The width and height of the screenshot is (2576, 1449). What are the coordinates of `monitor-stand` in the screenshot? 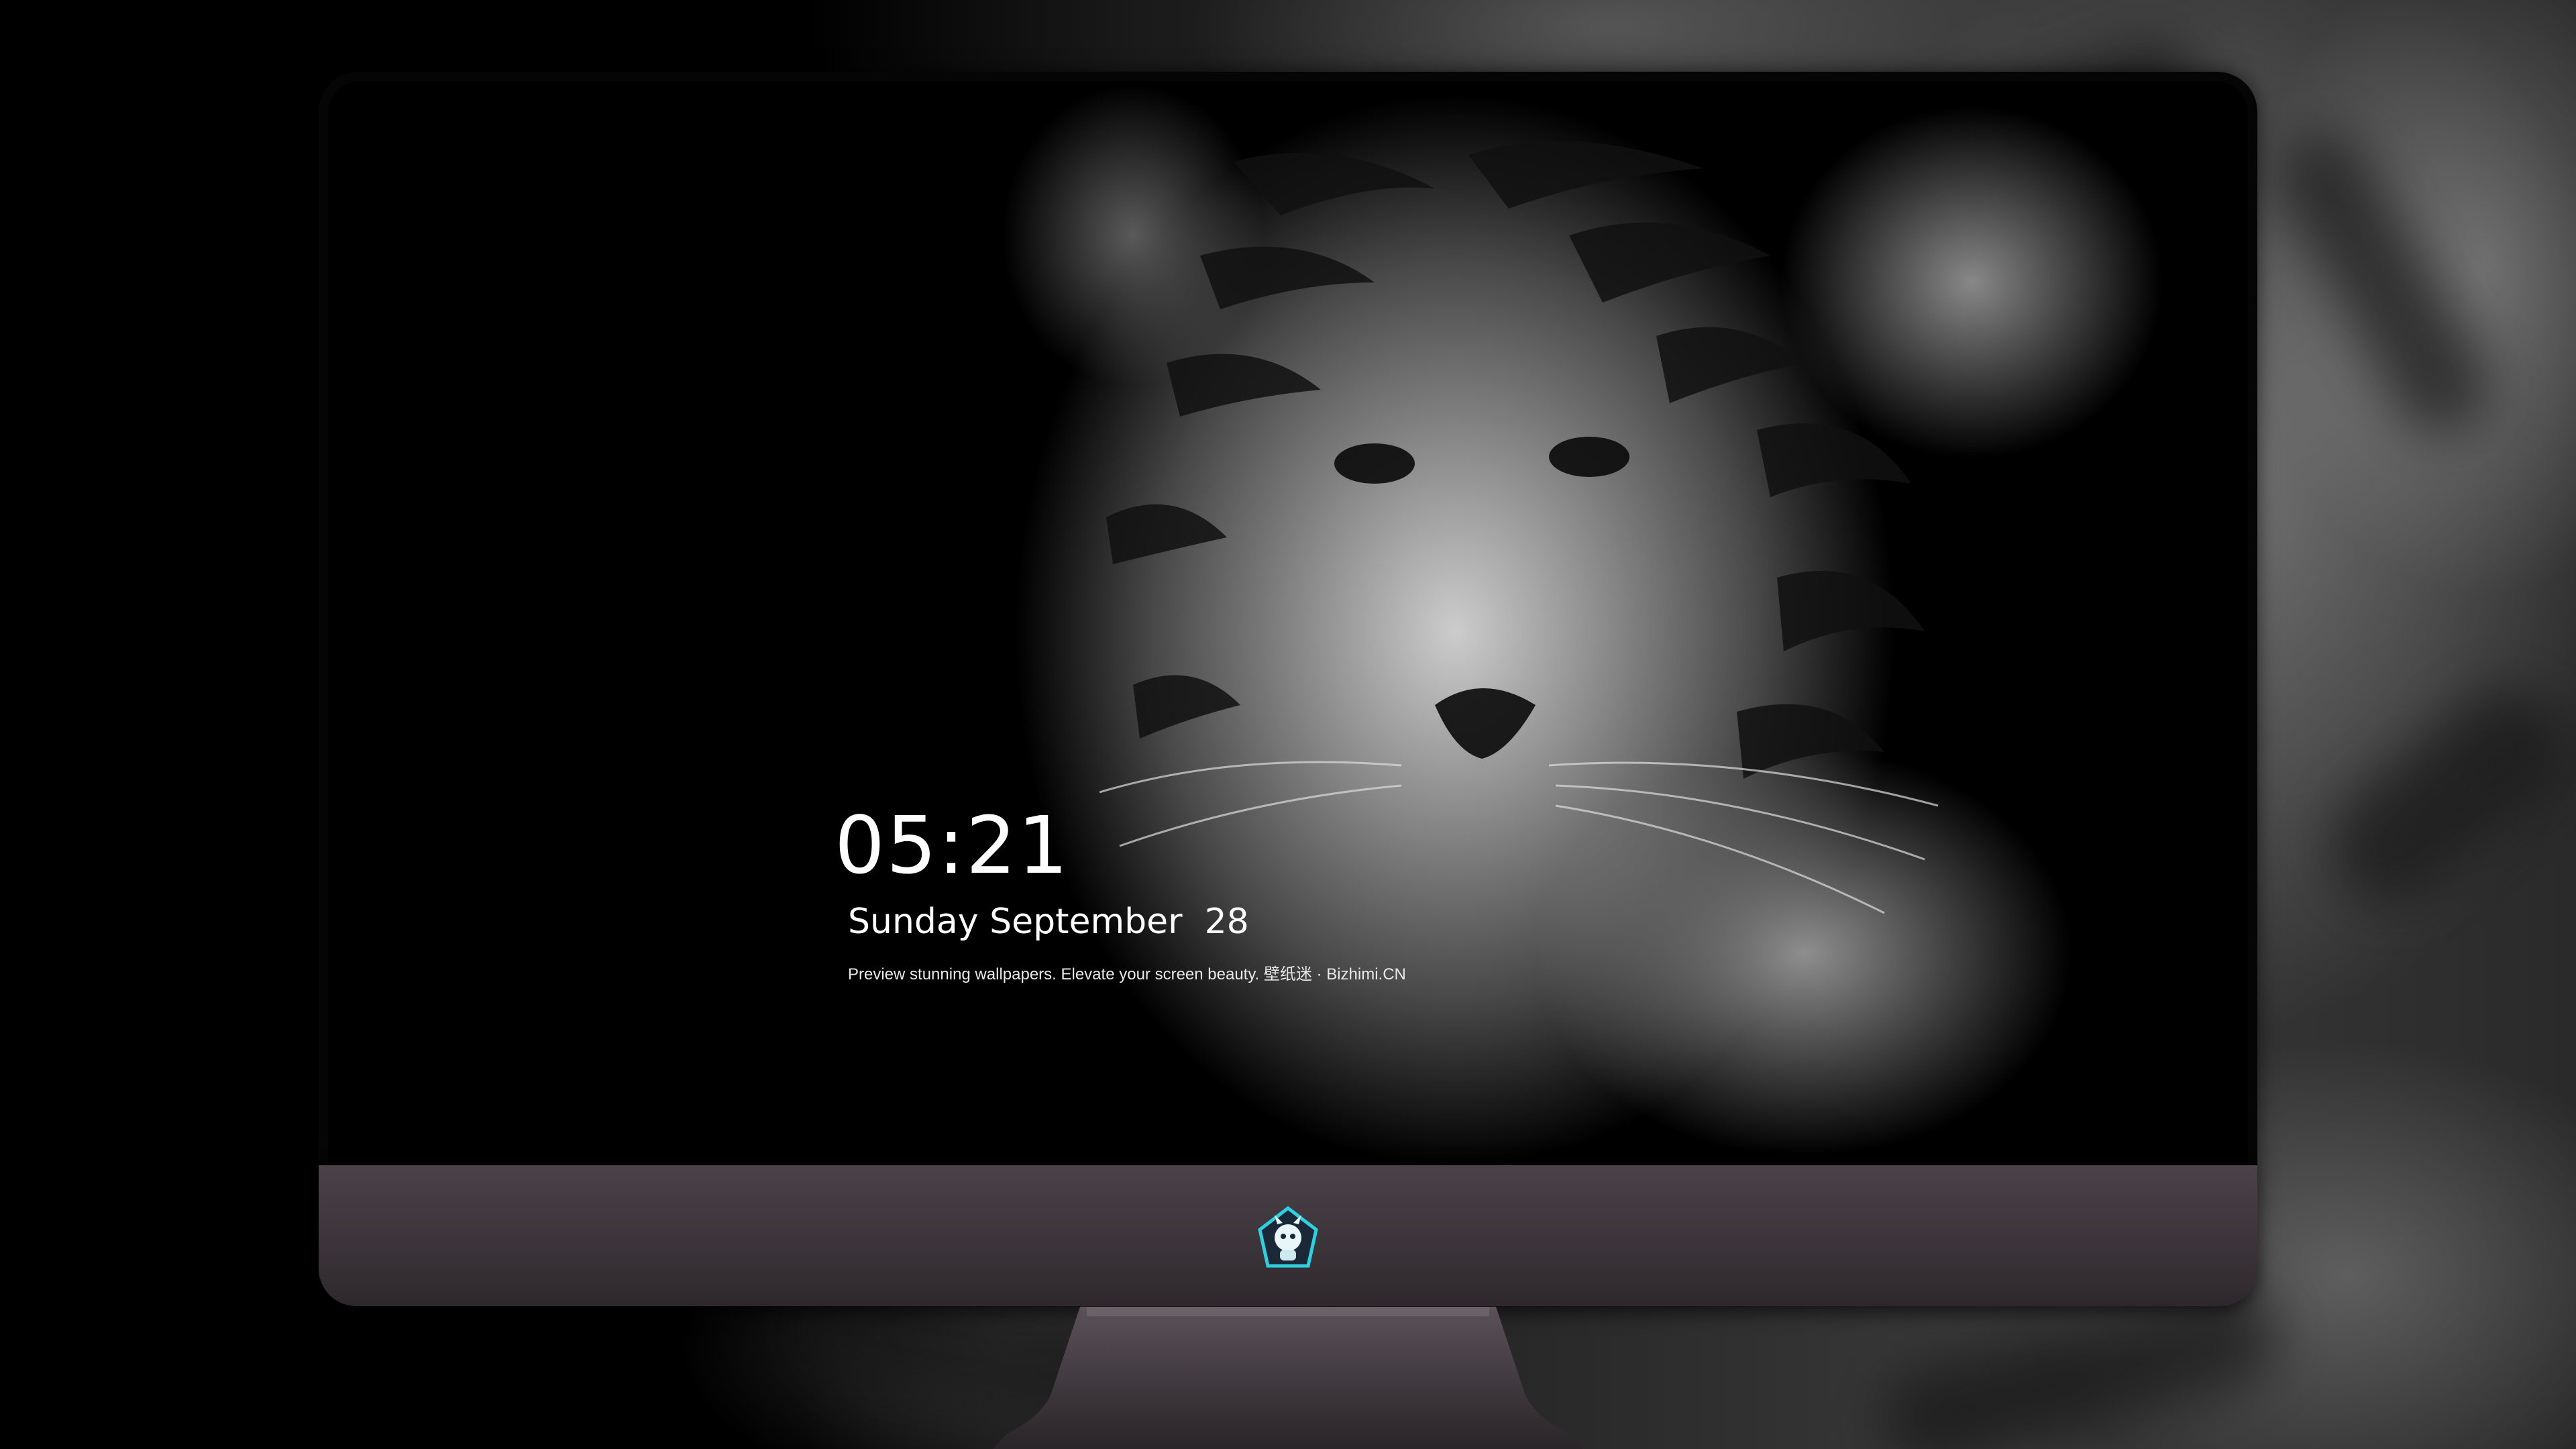 It's located at (1288, 1378).